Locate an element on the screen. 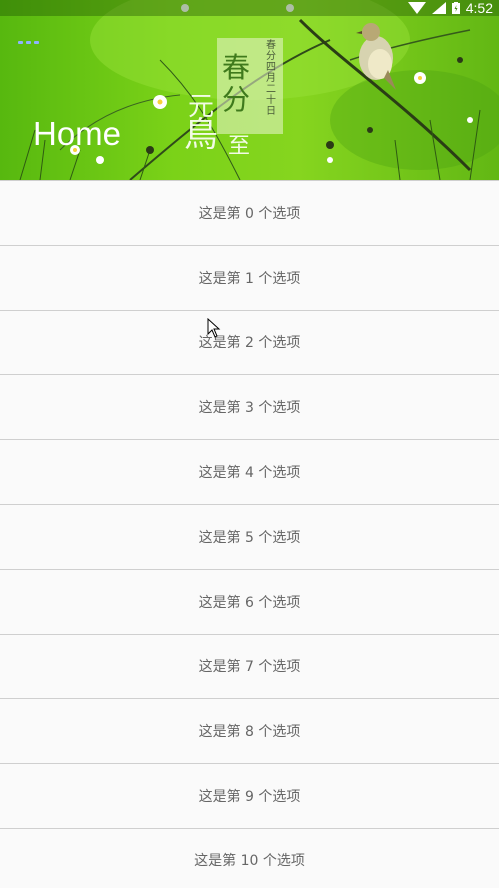  list-item: 这是第 9 个选项 is located at coordinates (249, 796).